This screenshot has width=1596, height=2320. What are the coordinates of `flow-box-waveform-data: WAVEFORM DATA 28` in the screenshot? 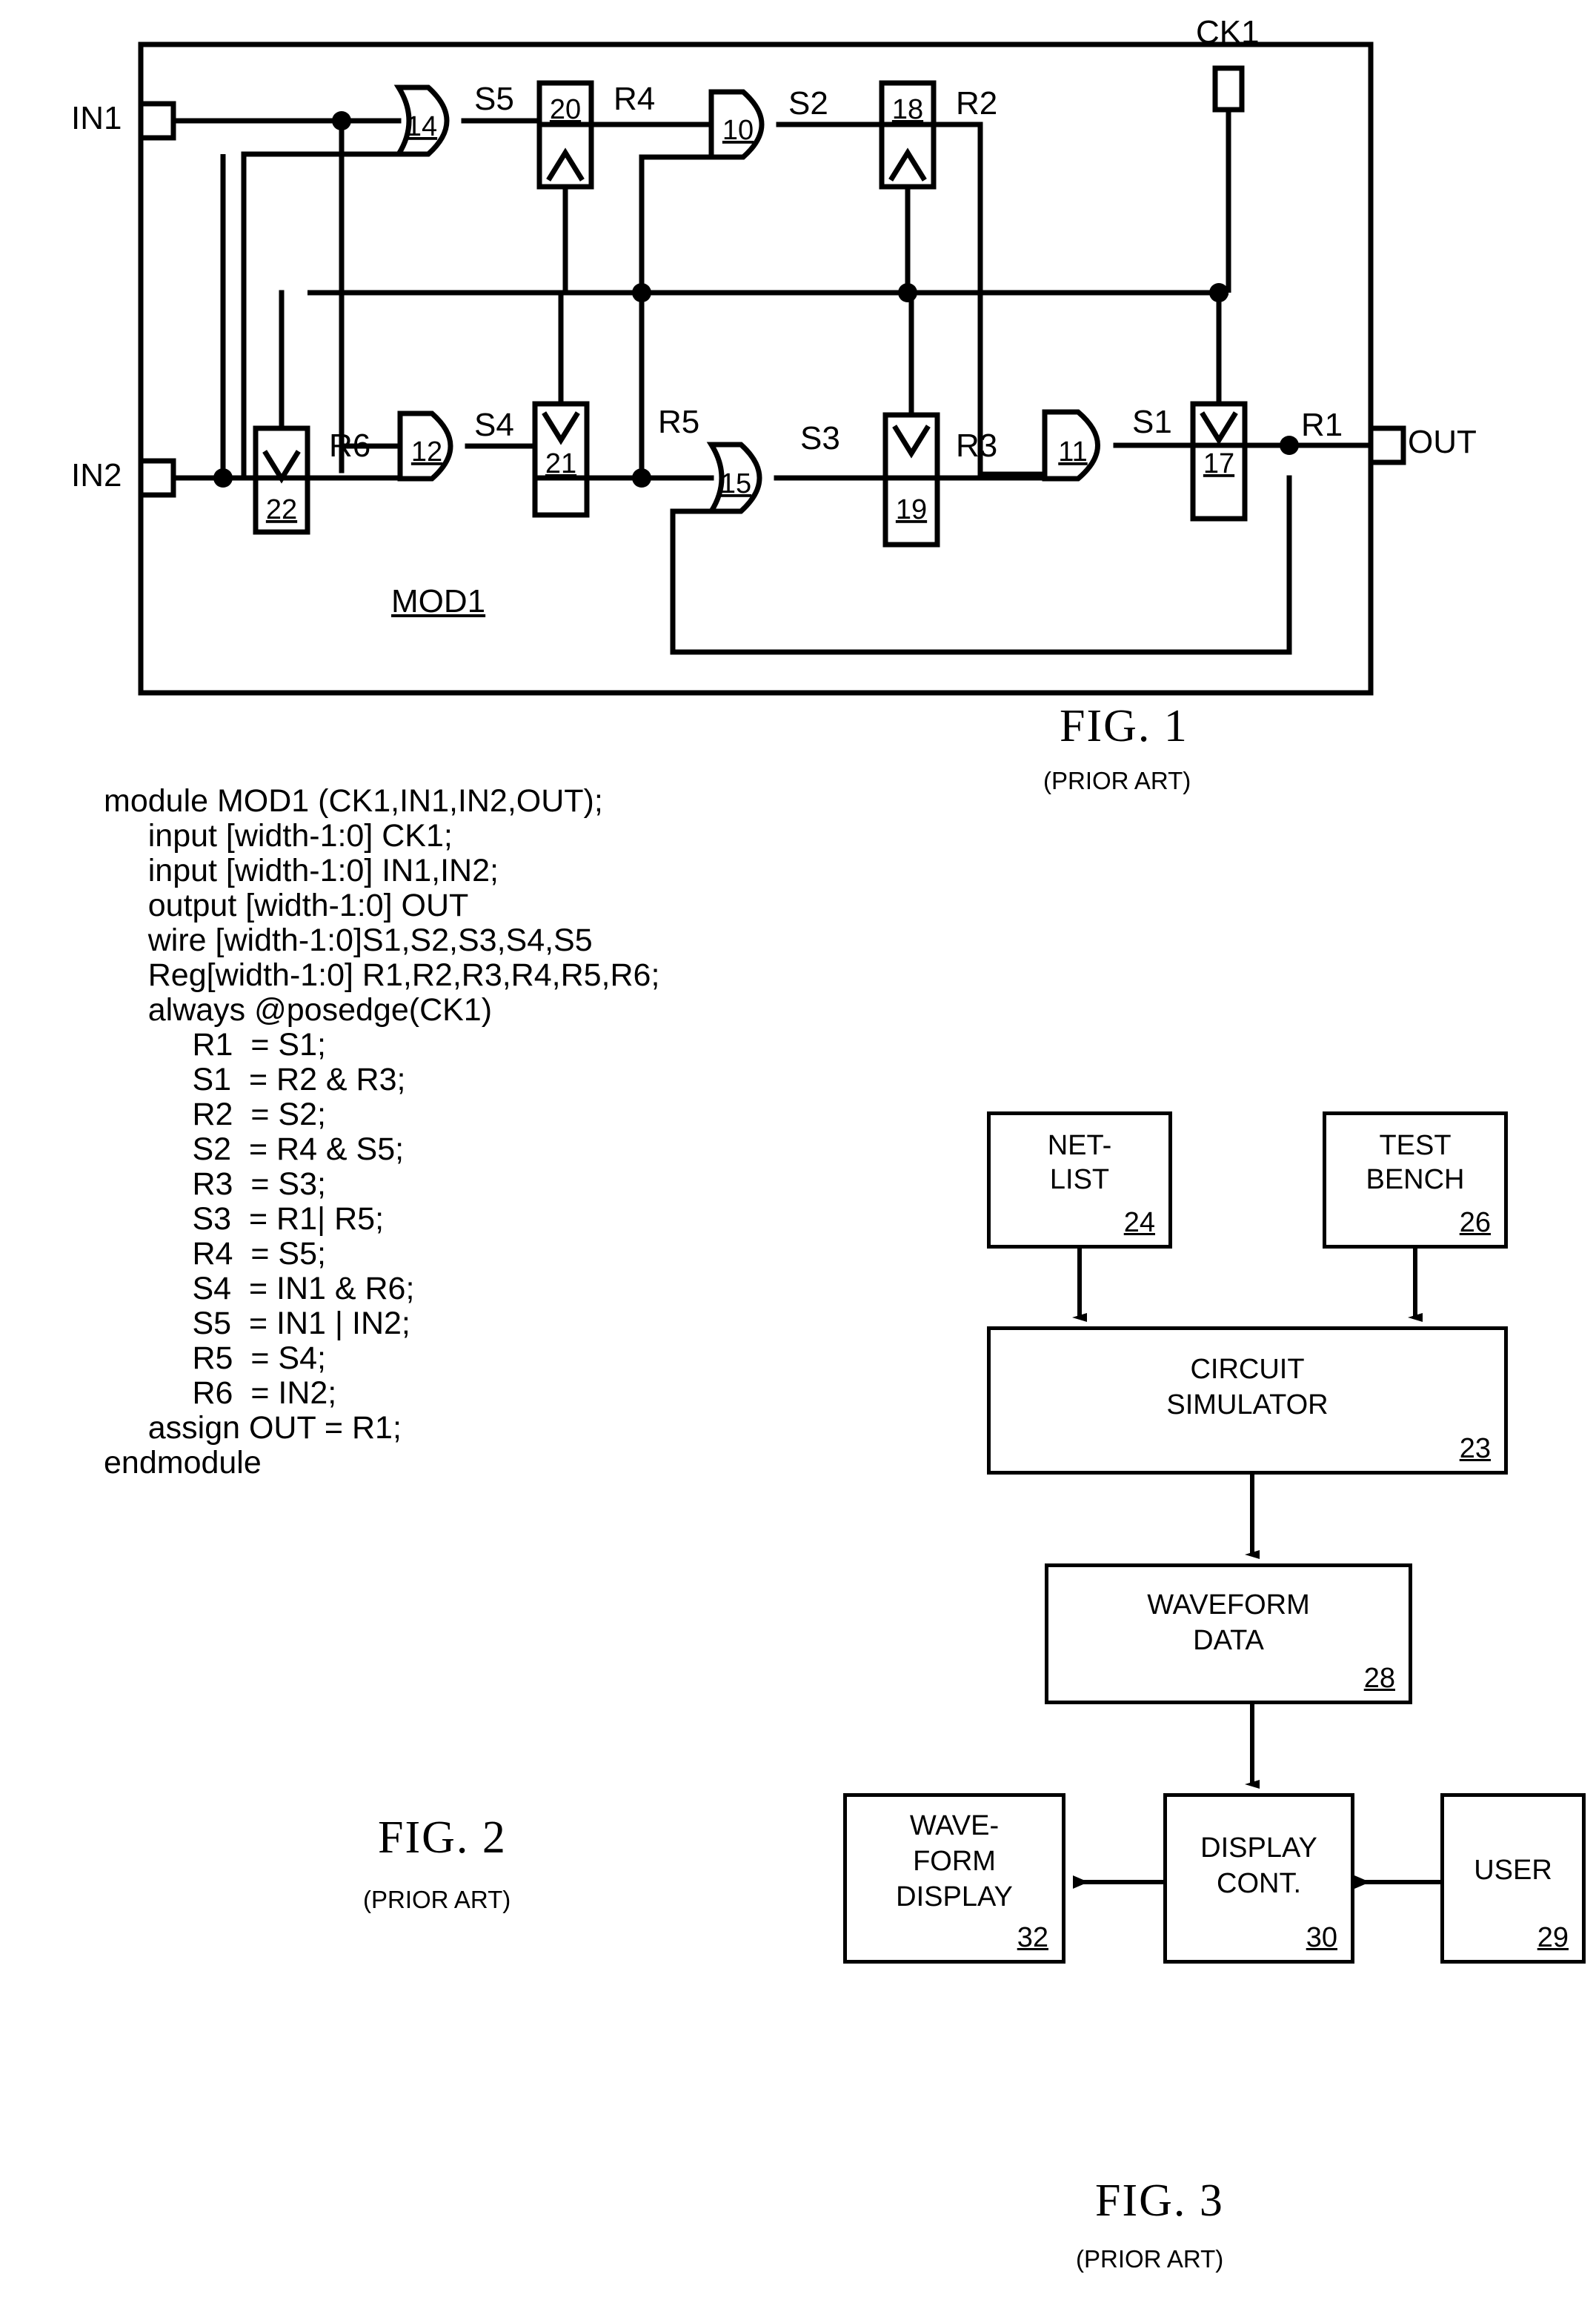 It's located at (1228, 1633).